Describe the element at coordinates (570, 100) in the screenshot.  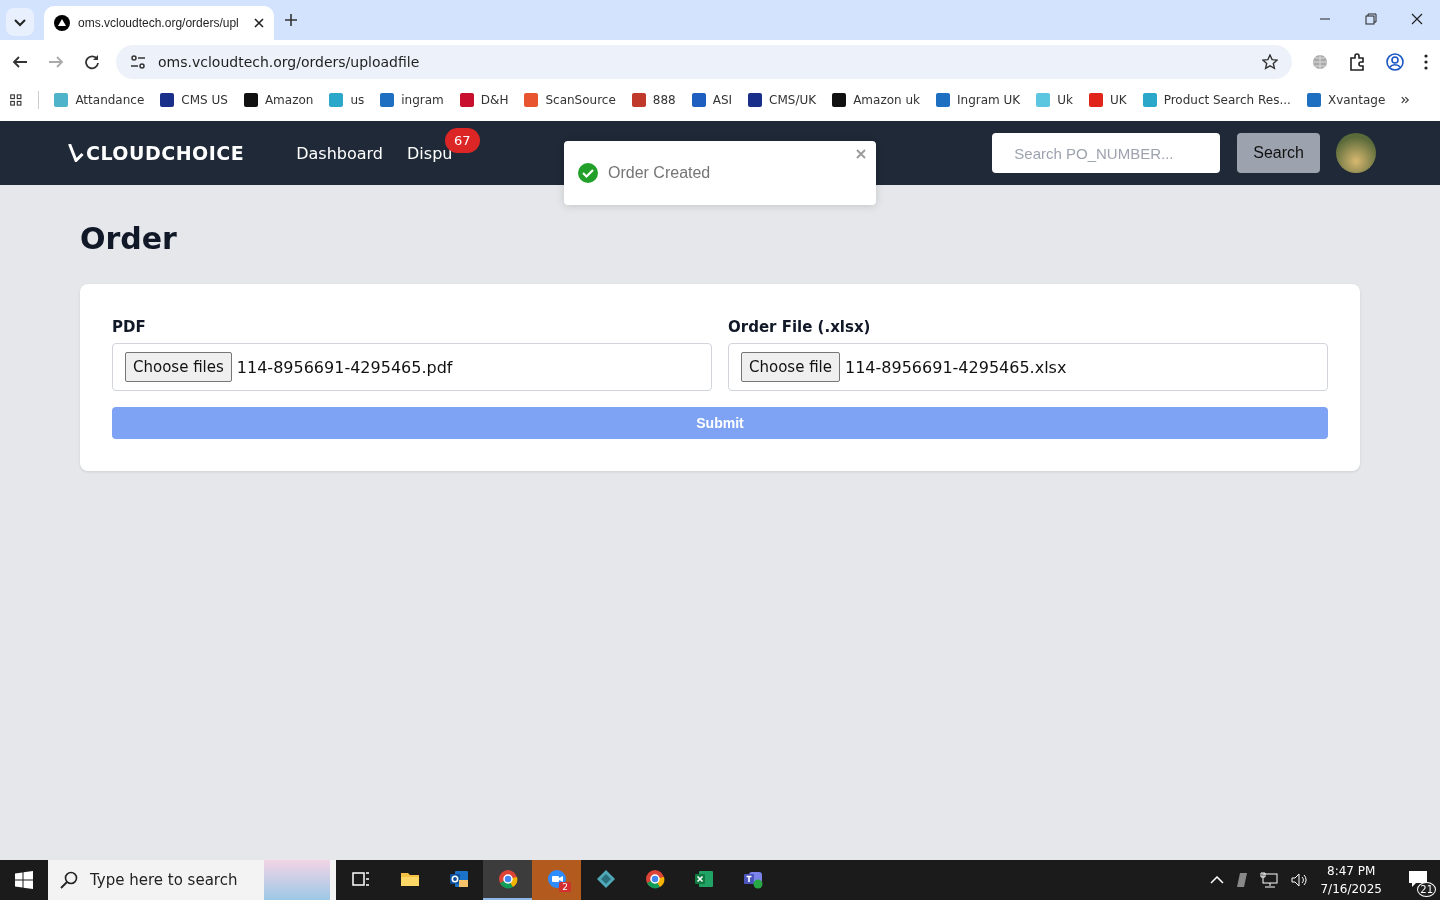
I see `bookmark-link: ScanSource` at that location.